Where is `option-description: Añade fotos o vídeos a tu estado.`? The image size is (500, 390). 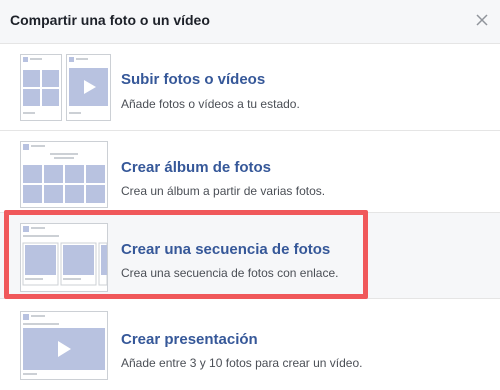 option-description: Añade fotos o vídeos a tu estado. is located at coordinates (210, 104).